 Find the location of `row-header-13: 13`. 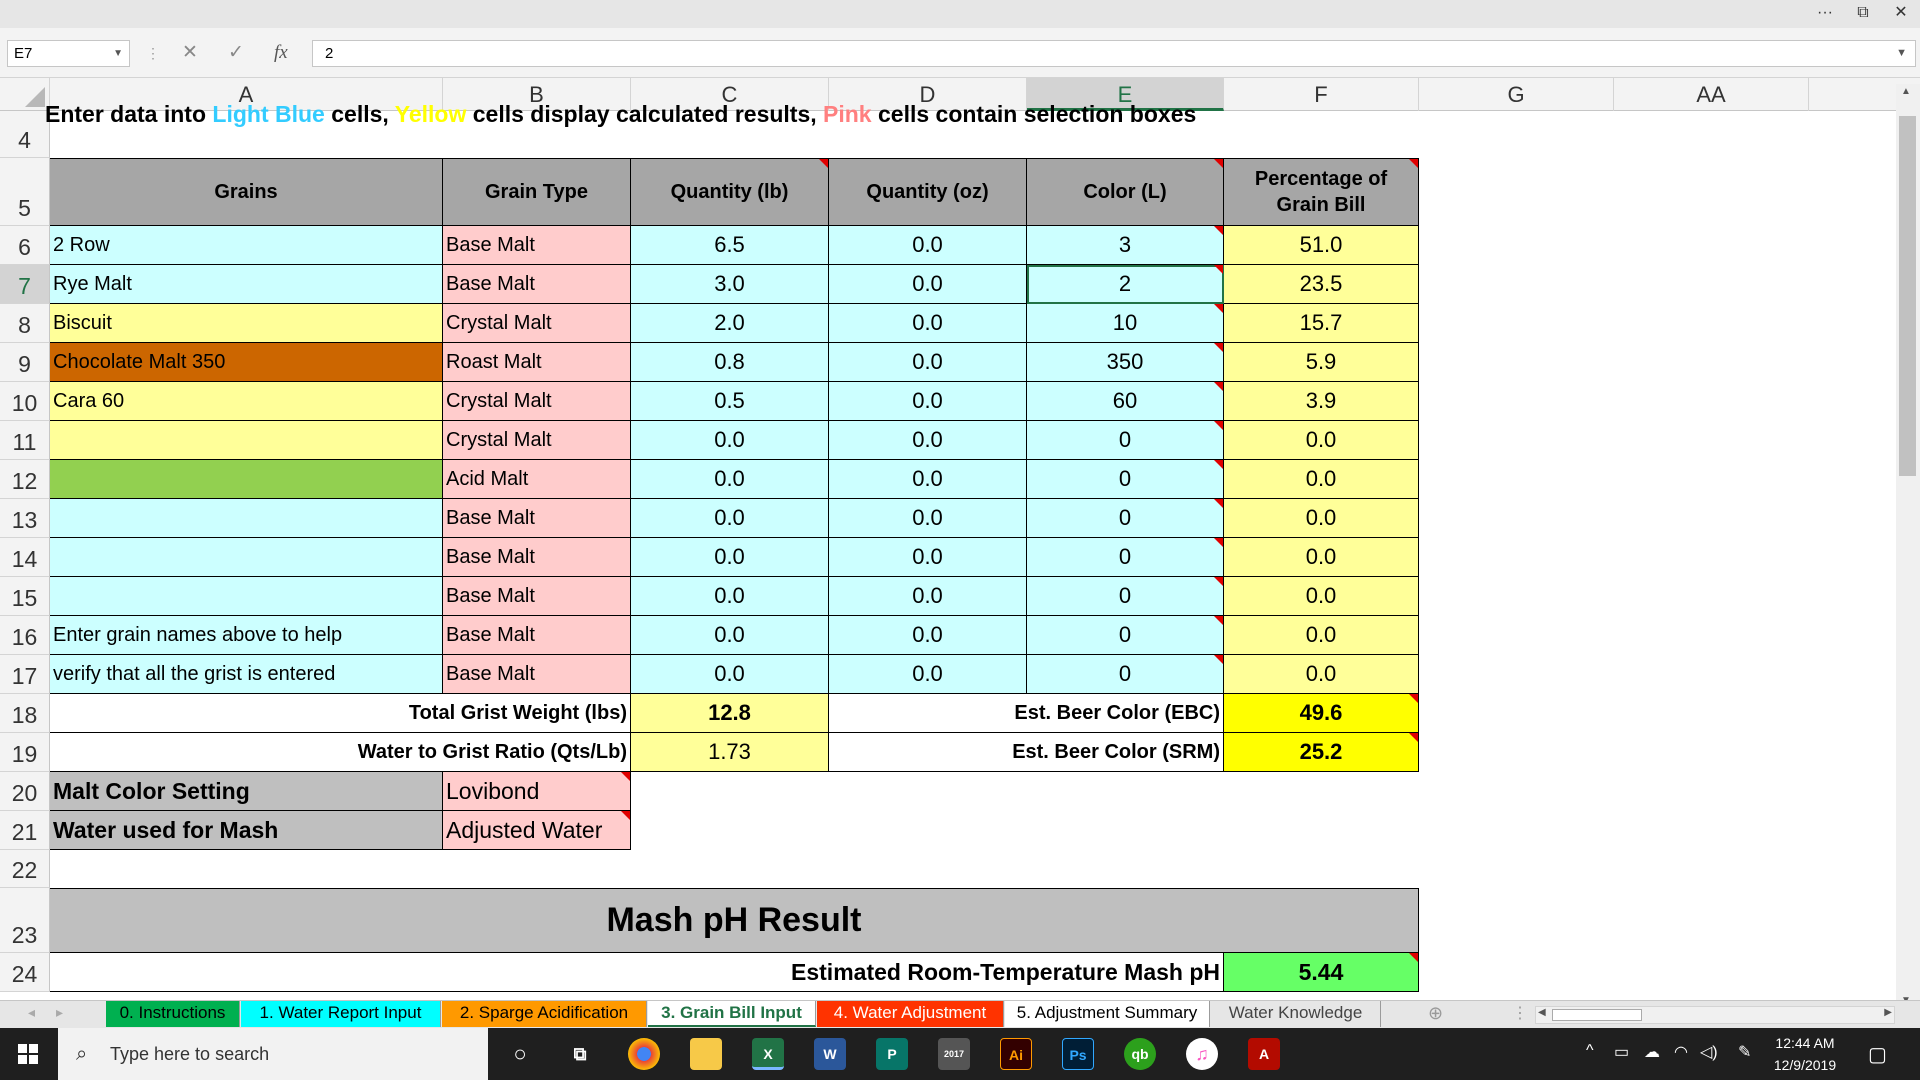

row-header-13: 13 is located at coordinates (25, 518).